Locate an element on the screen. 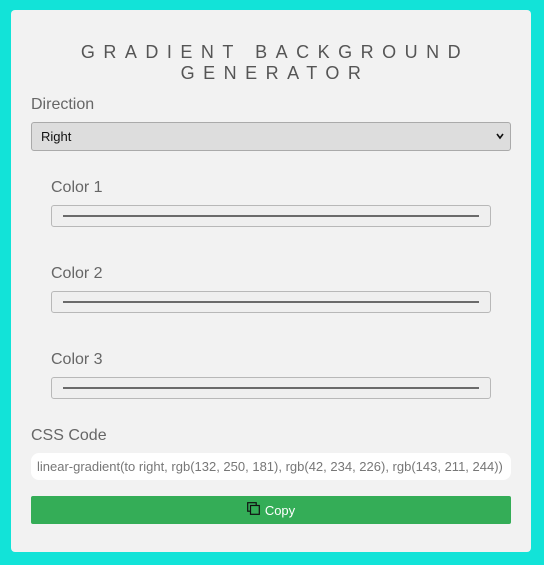 The width and height of the screenshot is (544, 565). color-1-swatch is located at coordinates (271, 216).